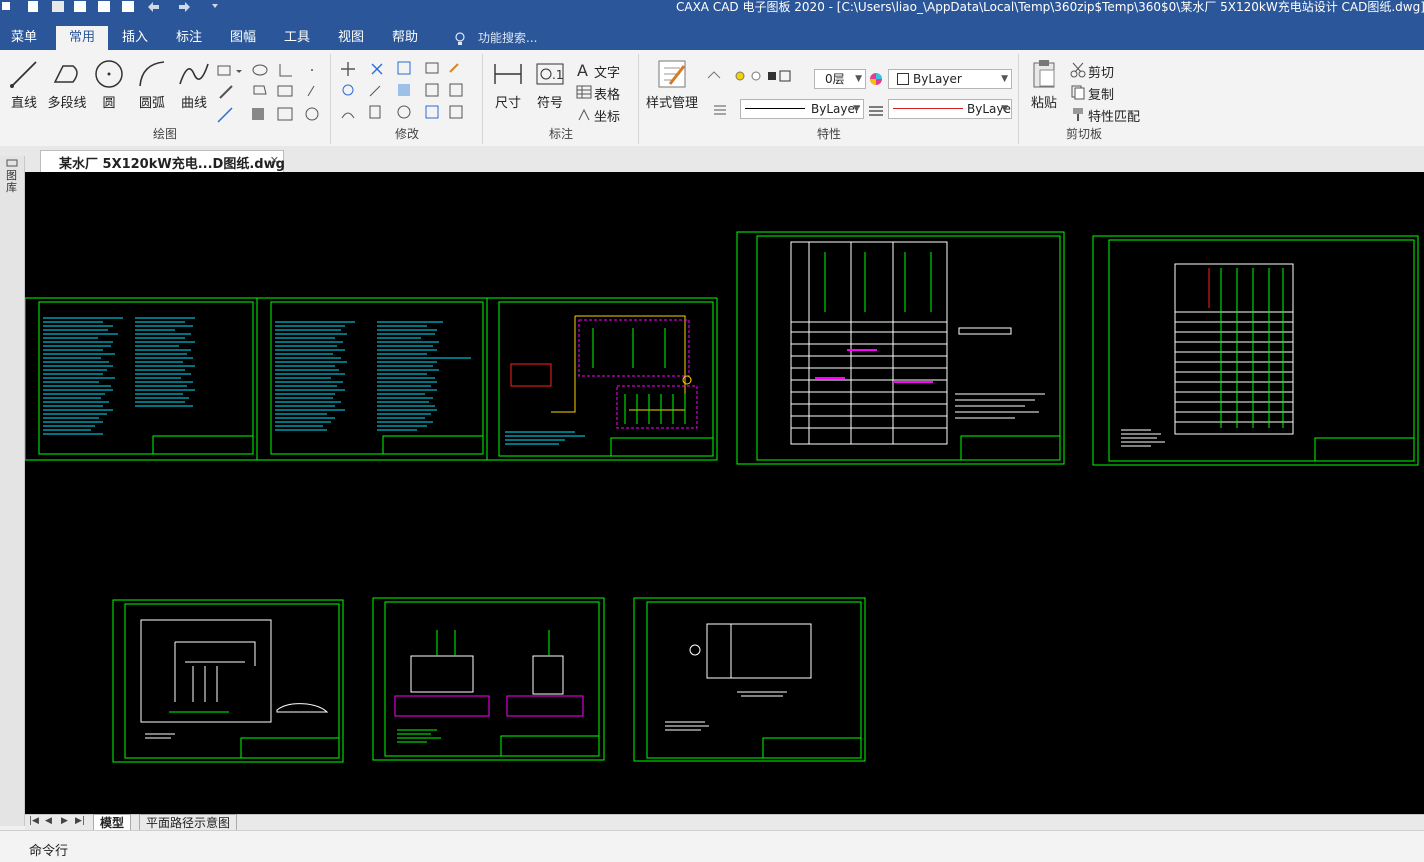 The width and height of the screenshot is (1424, 862). I want to click on arc-button: 圆弧, so click(152, 84).